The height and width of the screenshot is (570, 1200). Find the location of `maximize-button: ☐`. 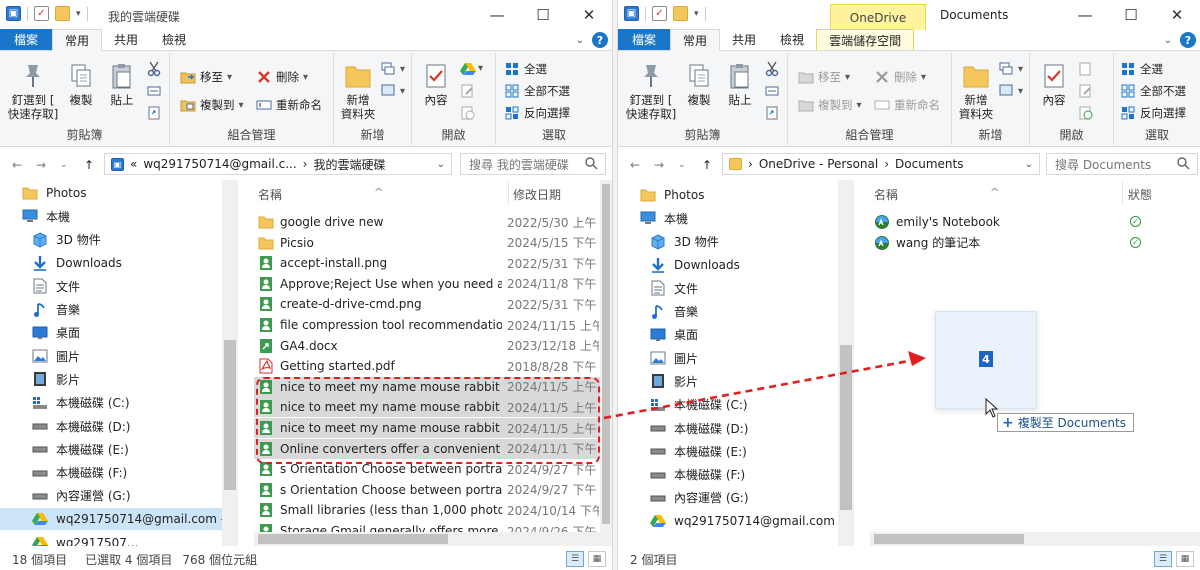

maximize-button: ☐ is located at coordinates (543, 15).